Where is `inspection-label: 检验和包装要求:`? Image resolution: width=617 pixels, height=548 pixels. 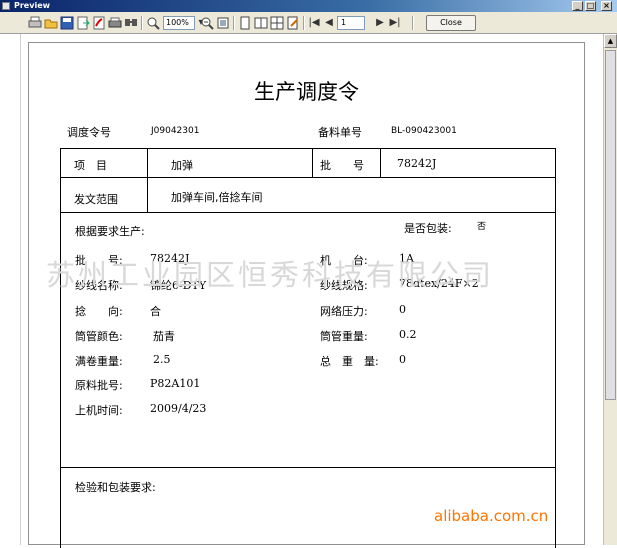
inspection-label: 检验和包装要求: is located at coordinates (115, 487).